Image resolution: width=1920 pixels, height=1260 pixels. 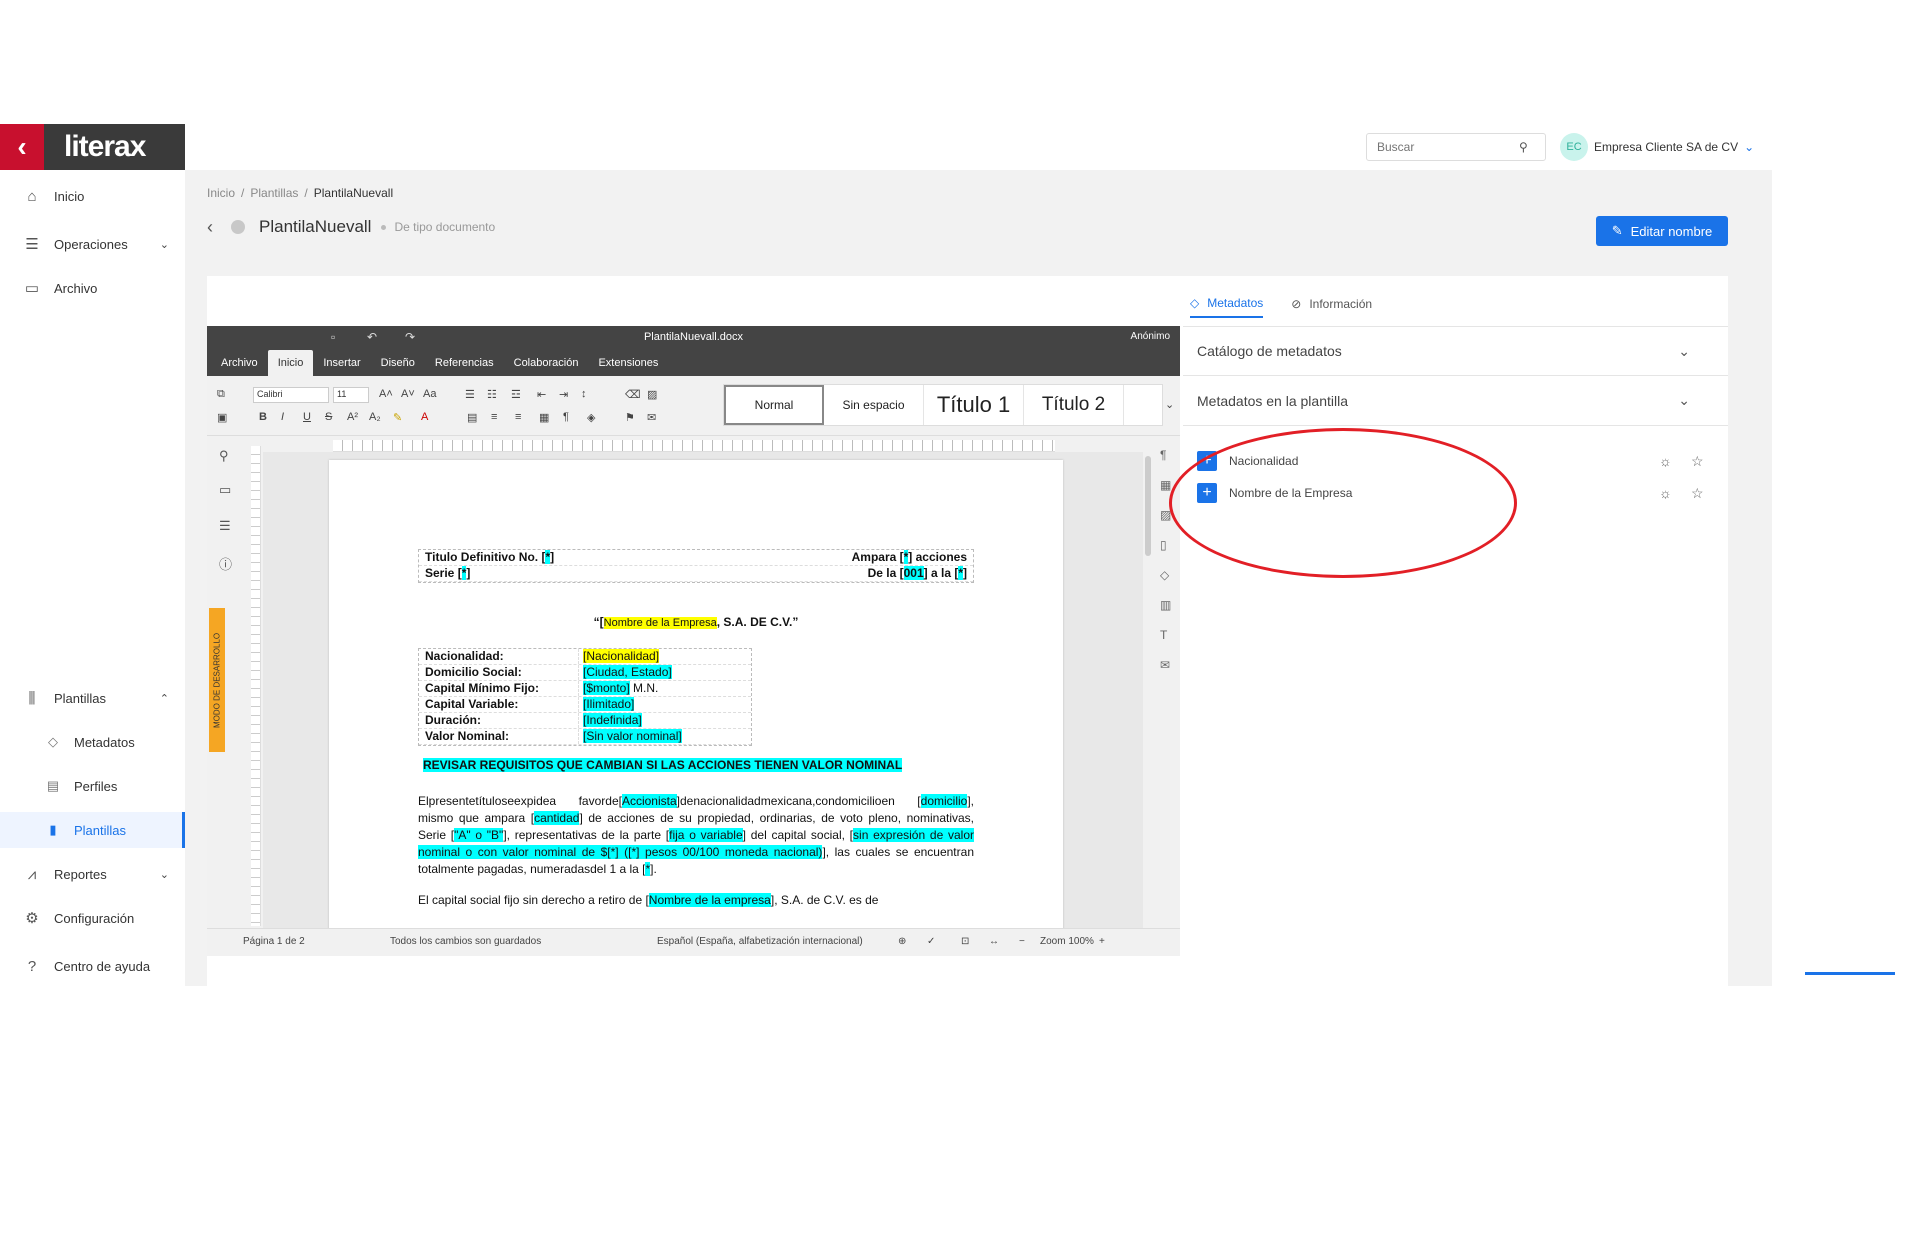 What do you see at coordinates (1269, 351) in the screenshot?
I see `accordion-label: Catálogo de metadatos` at bounding box center [1269, 351].